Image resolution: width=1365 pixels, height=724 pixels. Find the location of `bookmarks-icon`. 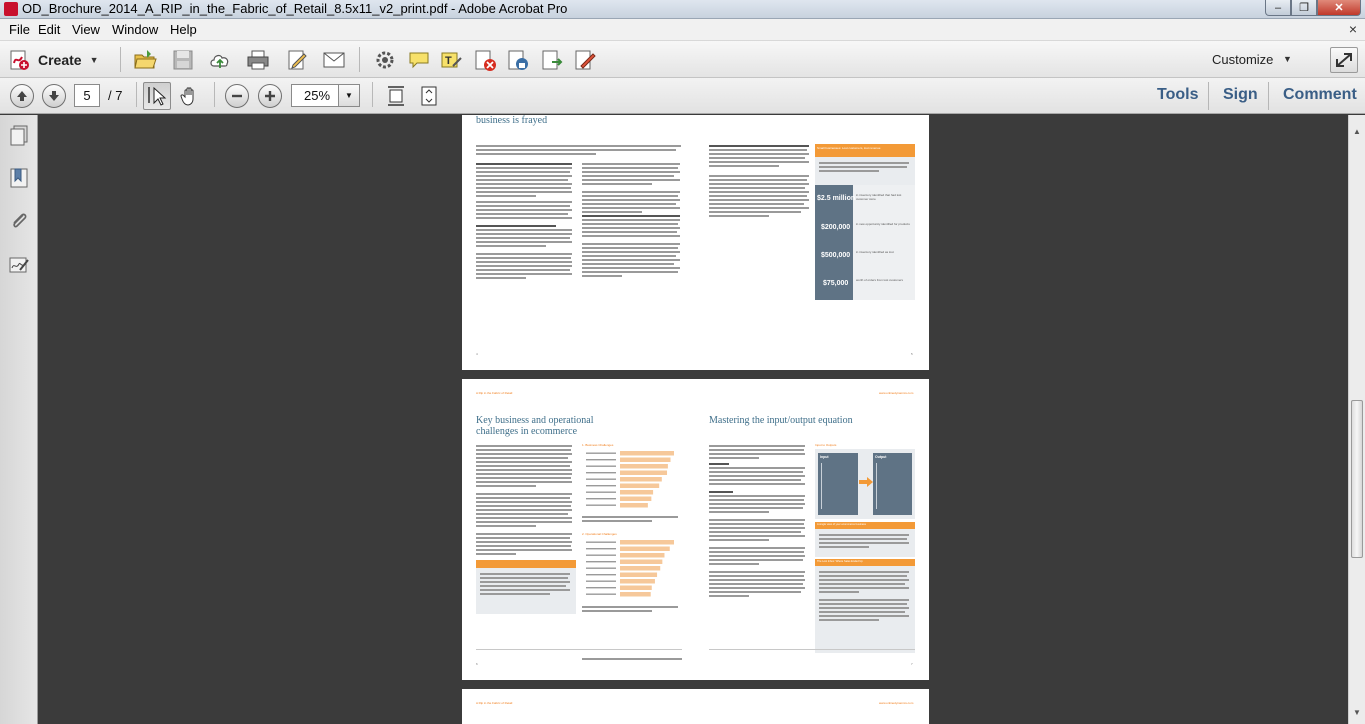

bookmarks-icon is located at coordinates (19, 178).